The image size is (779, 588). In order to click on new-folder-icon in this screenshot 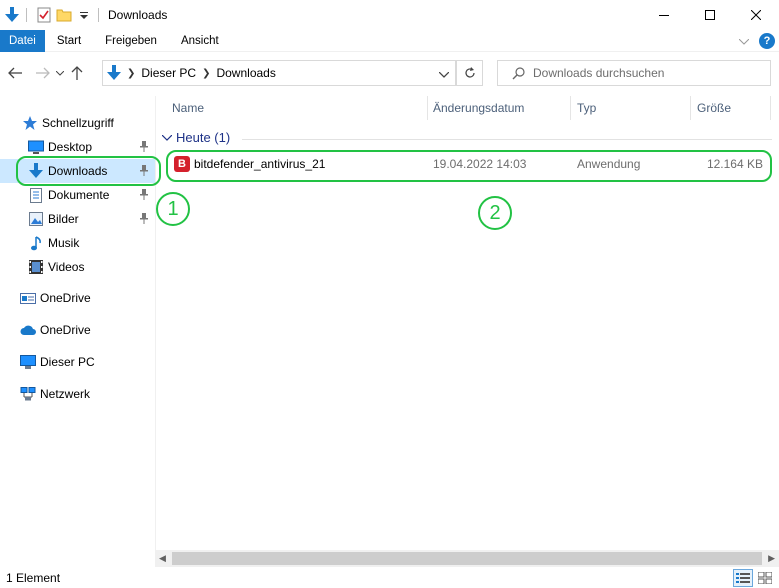, I will do `click(64, 15)`.